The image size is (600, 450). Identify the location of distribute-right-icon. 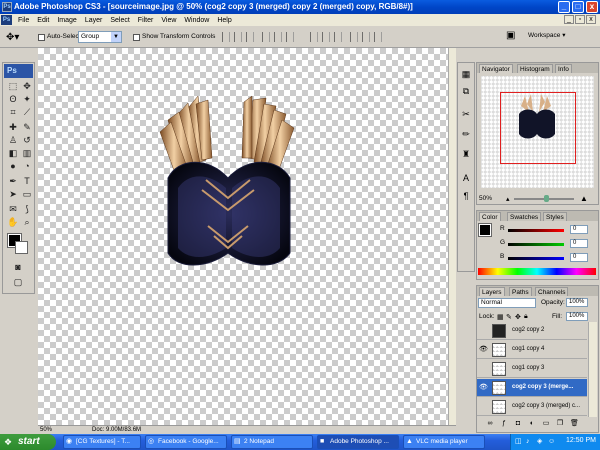
(378, 37).